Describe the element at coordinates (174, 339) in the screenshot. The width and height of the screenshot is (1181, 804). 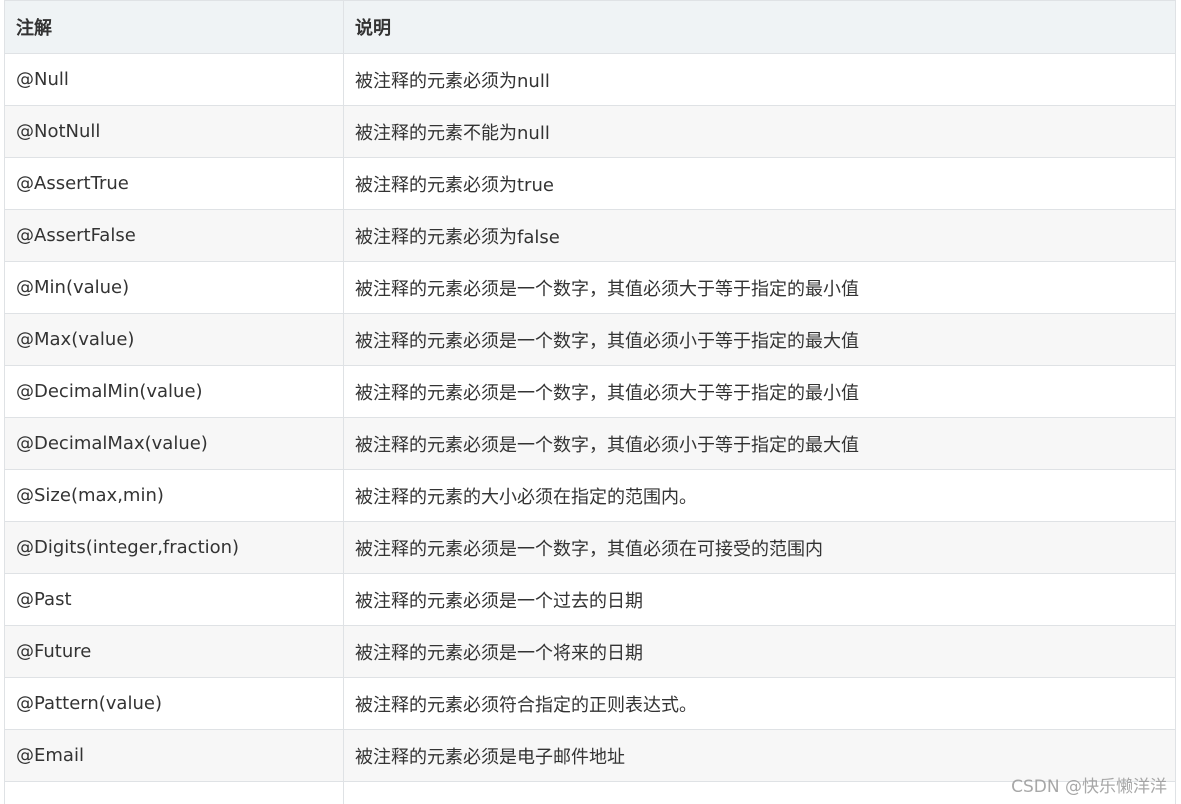
I see `annotation-cell: @Max(value)` at that location.